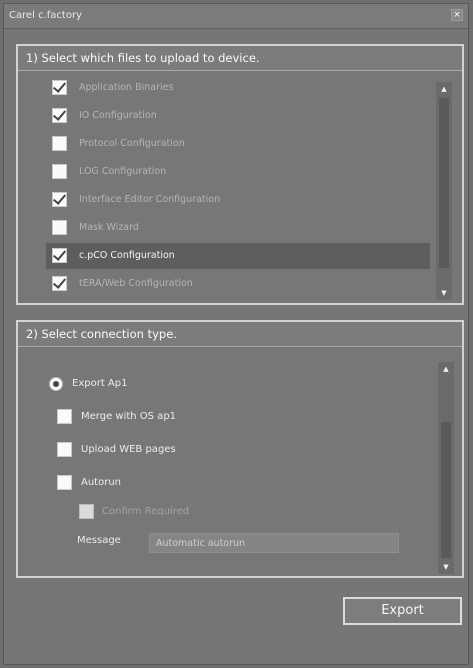 This screenshot has height=668, width=473. Describe the element at coordinates (46, 15) in the screenshot. I see `window-title: Carel c.factory` at that location.